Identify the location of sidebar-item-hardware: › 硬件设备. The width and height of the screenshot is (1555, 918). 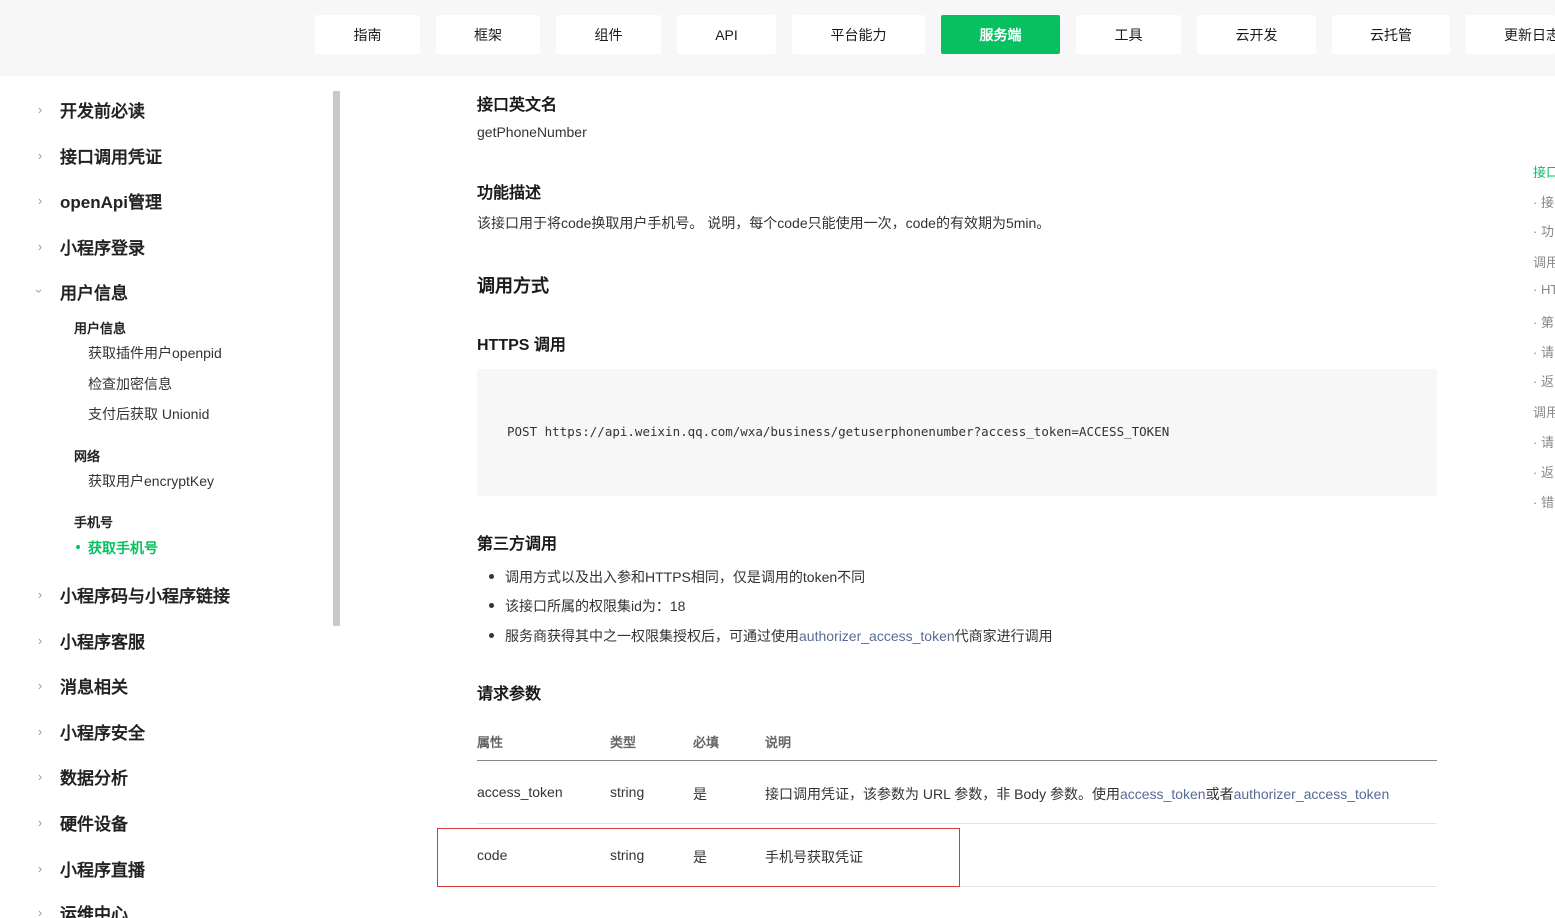
(165, 822).